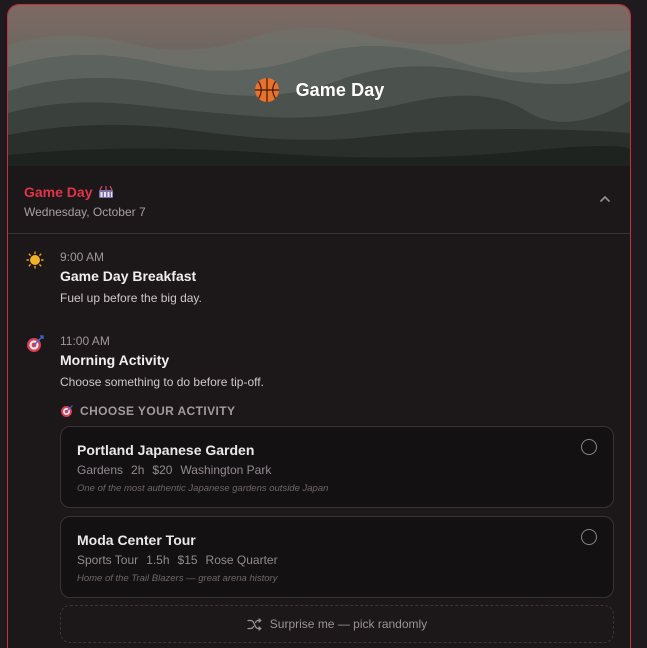  I want to click on event-time: 9:00 AM, so click(82, 257).